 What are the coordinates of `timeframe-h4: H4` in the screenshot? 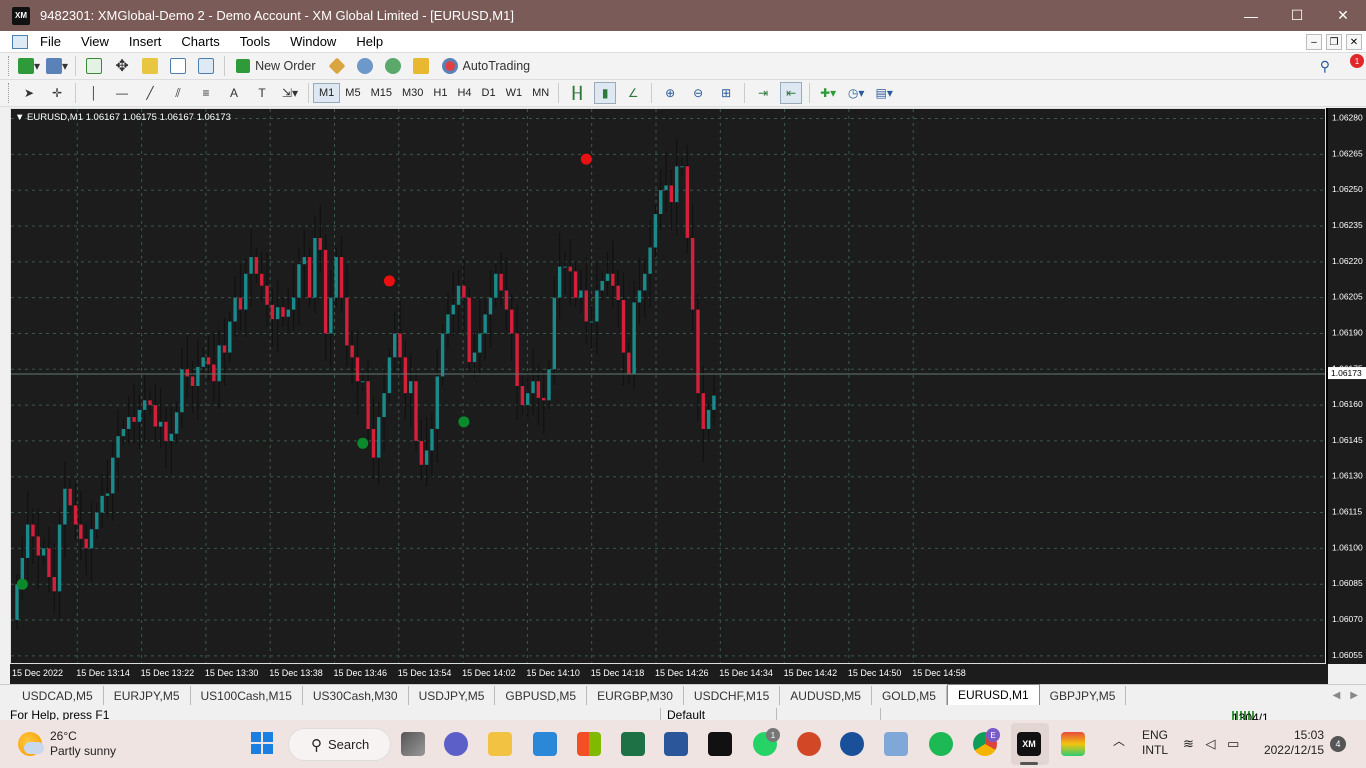 It's located at (464, 93).